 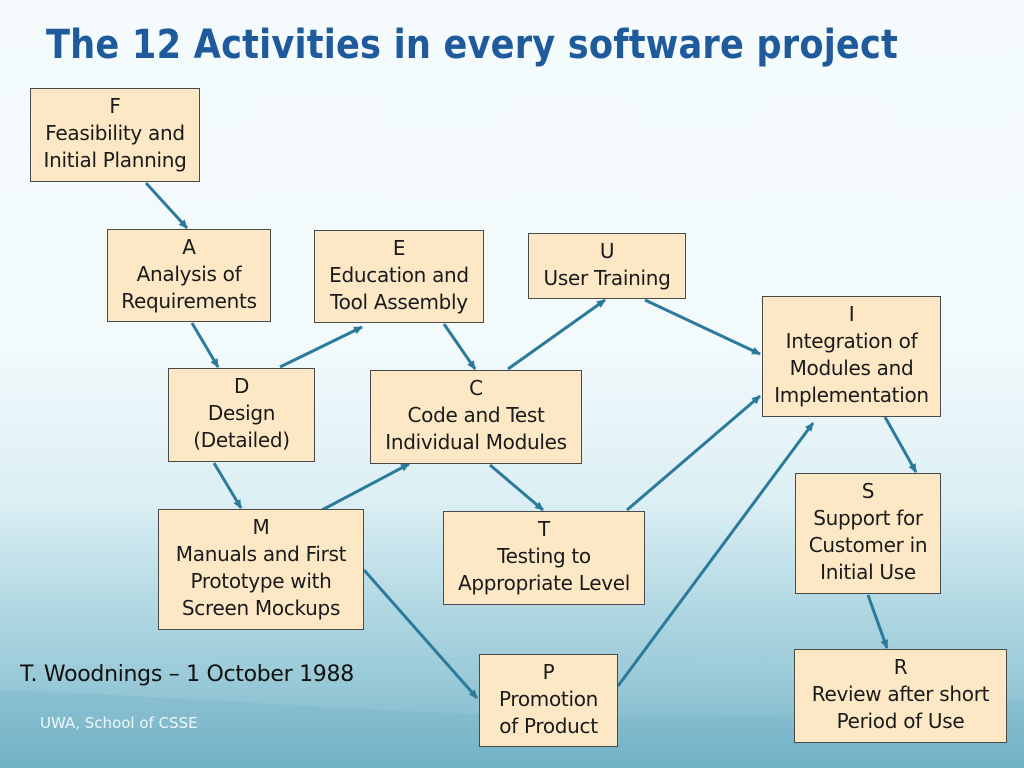 I want to click on activity-box-p: P Promotion of Product, so click(x=548, y=700).